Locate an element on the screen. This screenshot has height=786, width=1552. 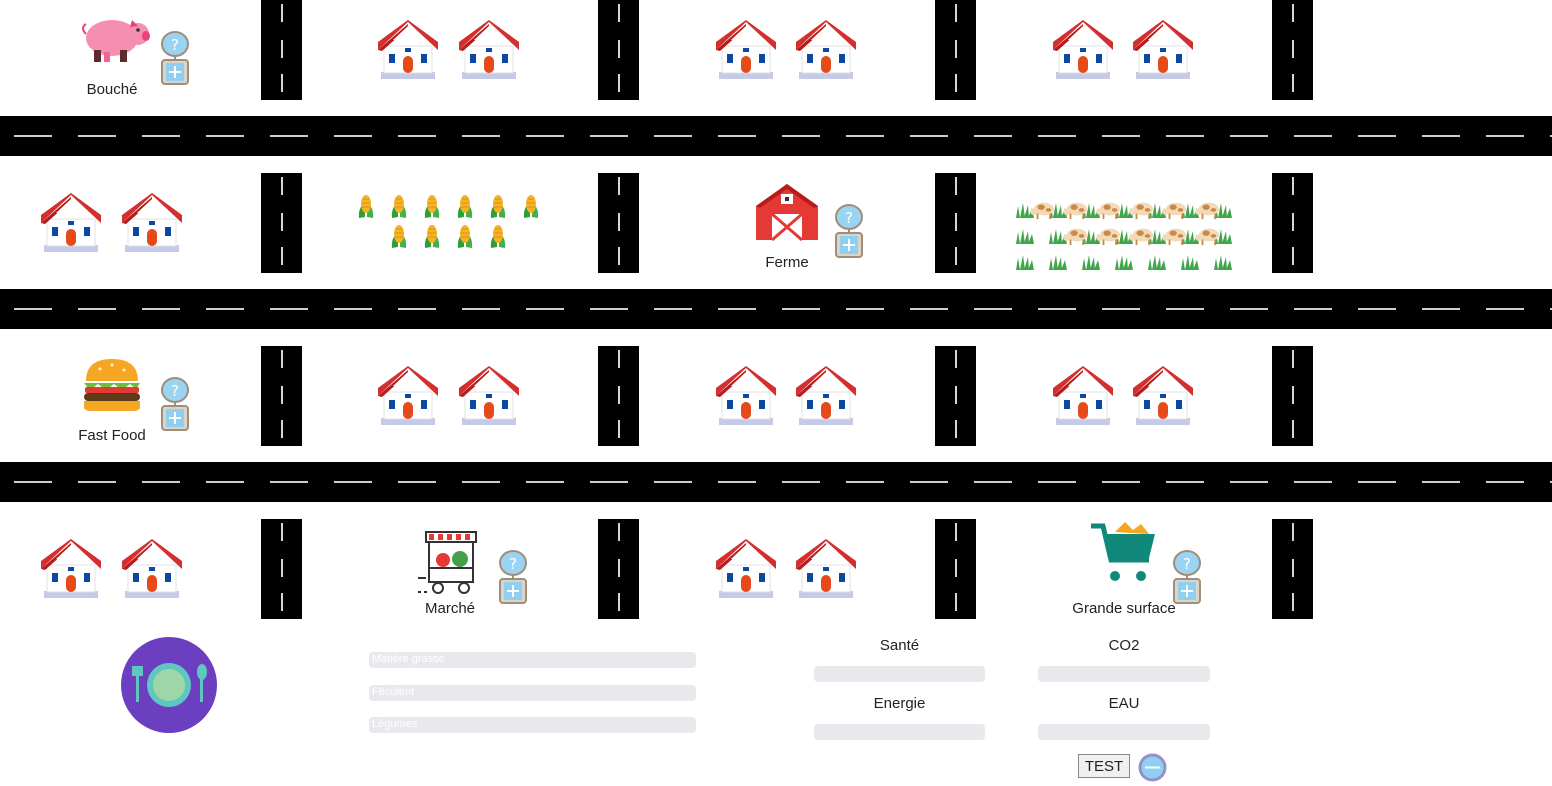
bar-matiere-grasse: Matière grasse is located at coordinates (532, 660).